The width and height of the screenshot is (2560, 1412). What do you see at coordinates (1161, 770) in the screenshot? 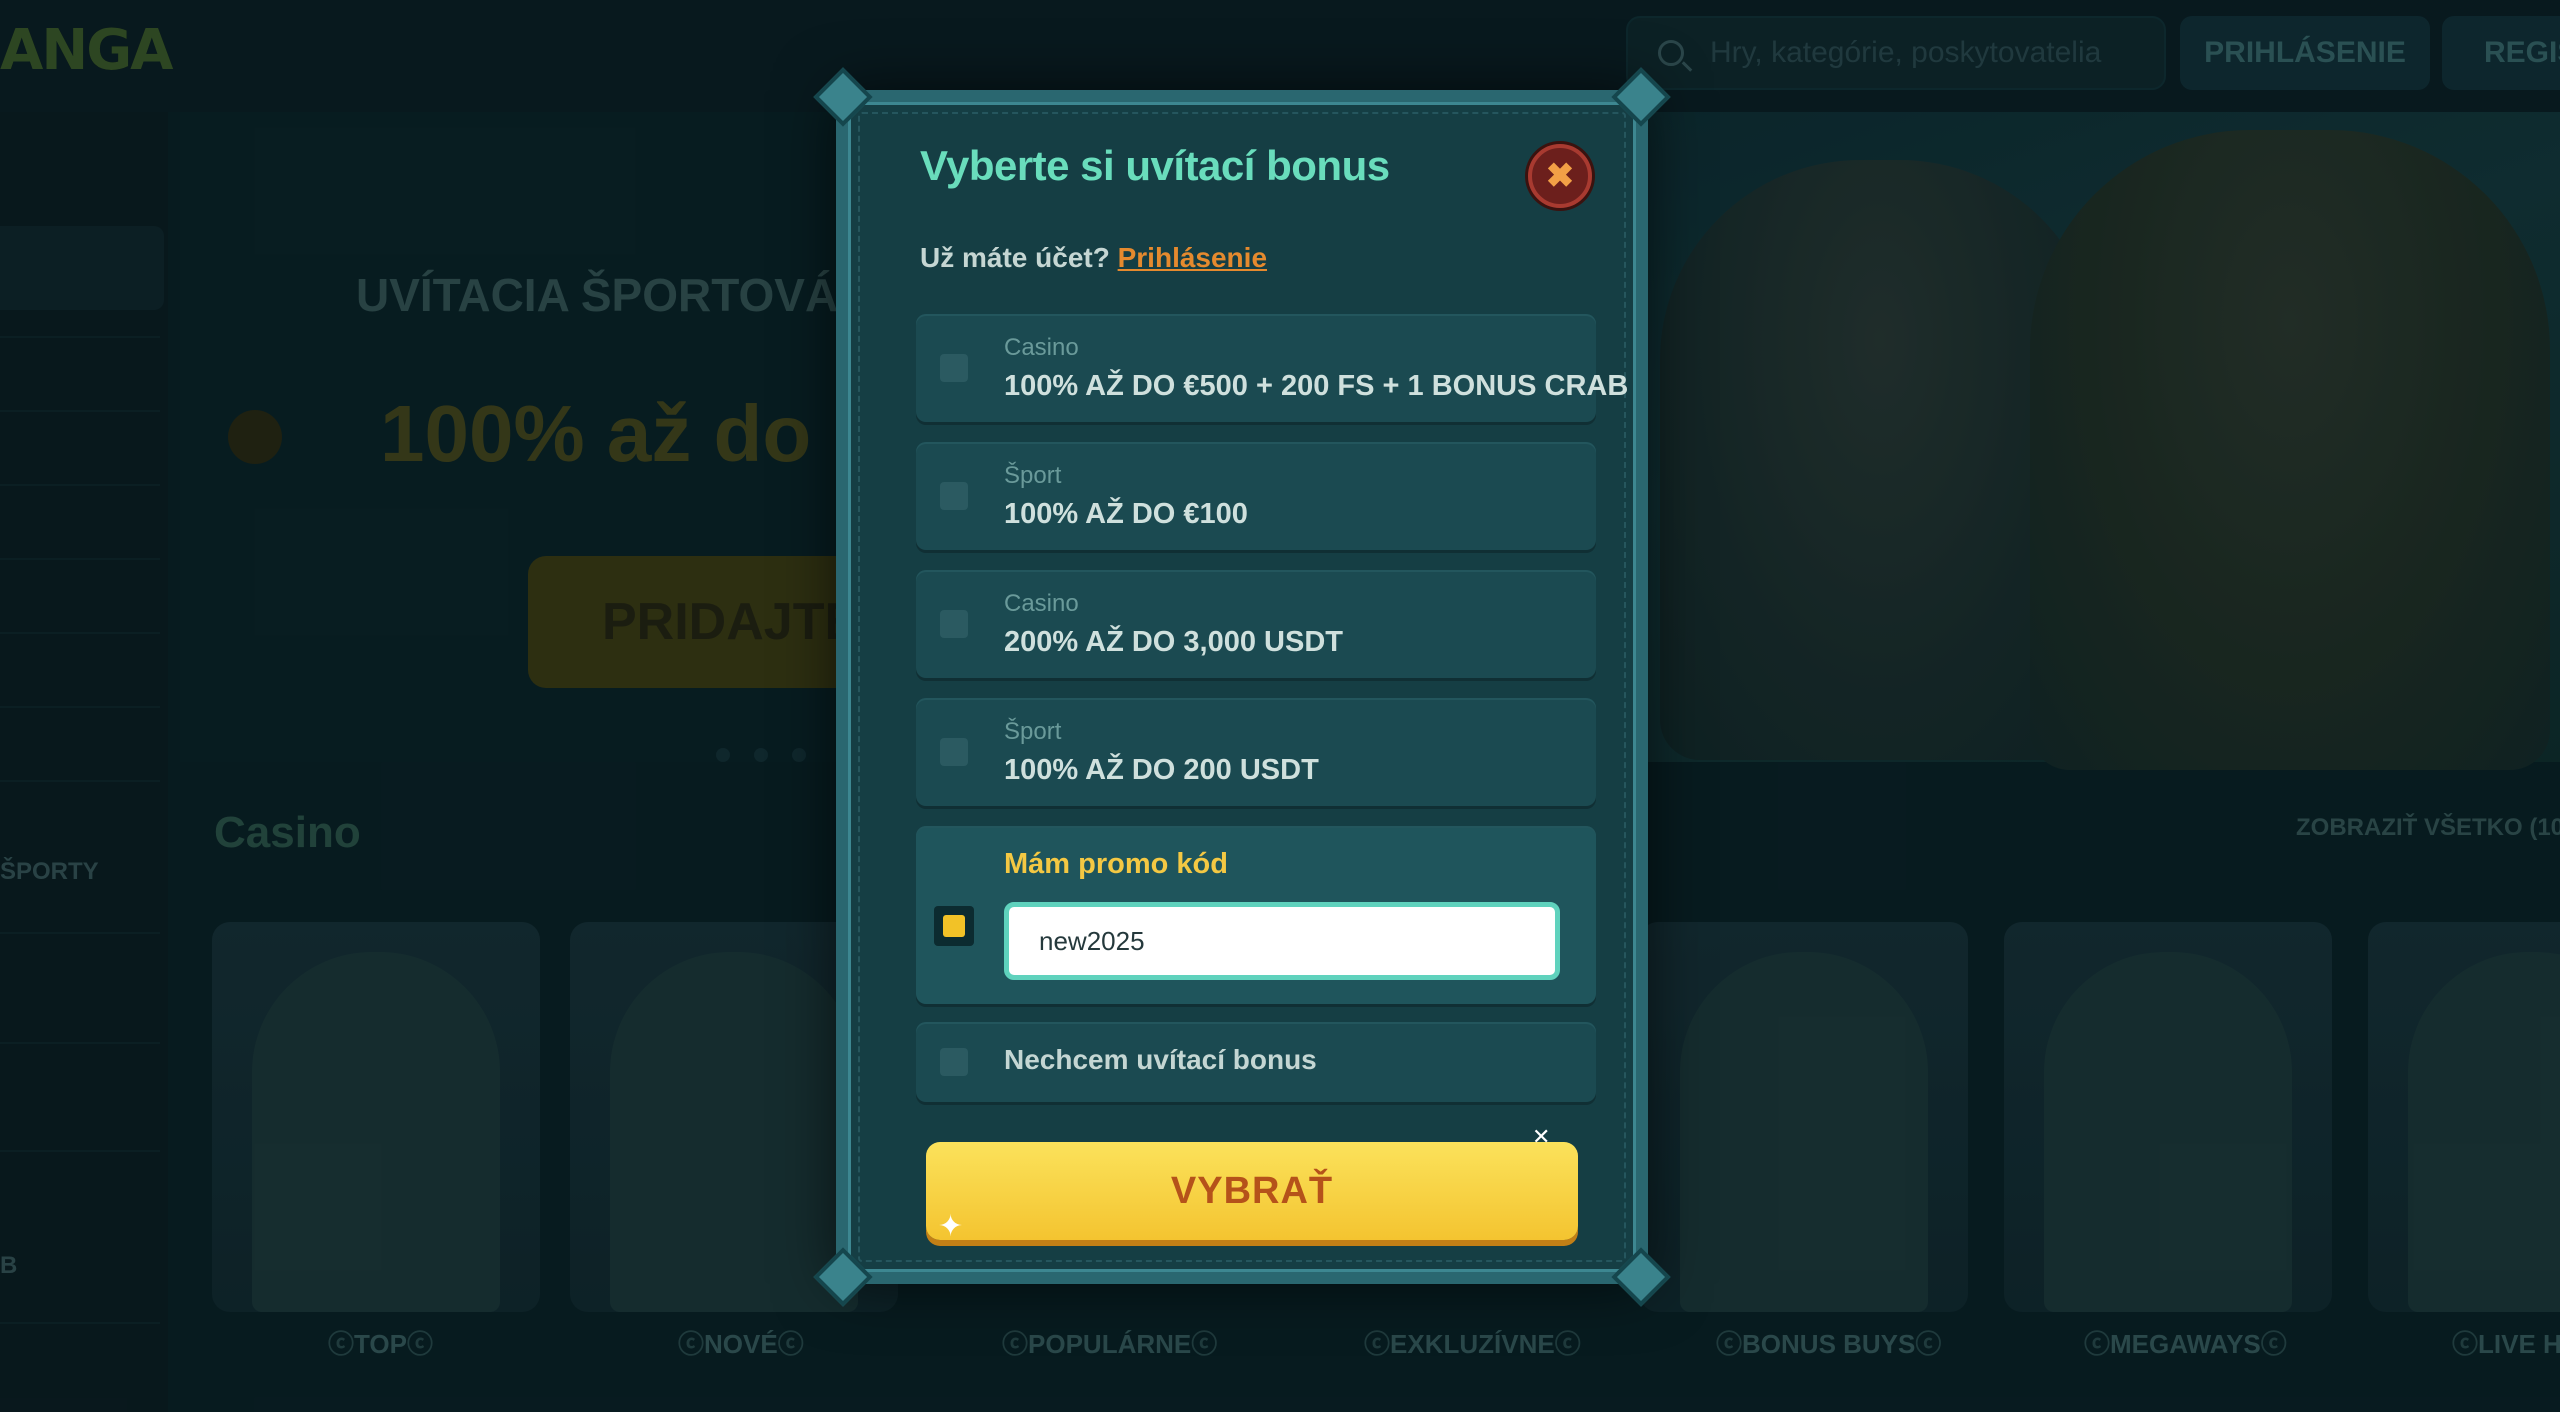
I see `bonus-option-value: 100% AŽ DO 200 USDT` at bounding box center [1161, 770].